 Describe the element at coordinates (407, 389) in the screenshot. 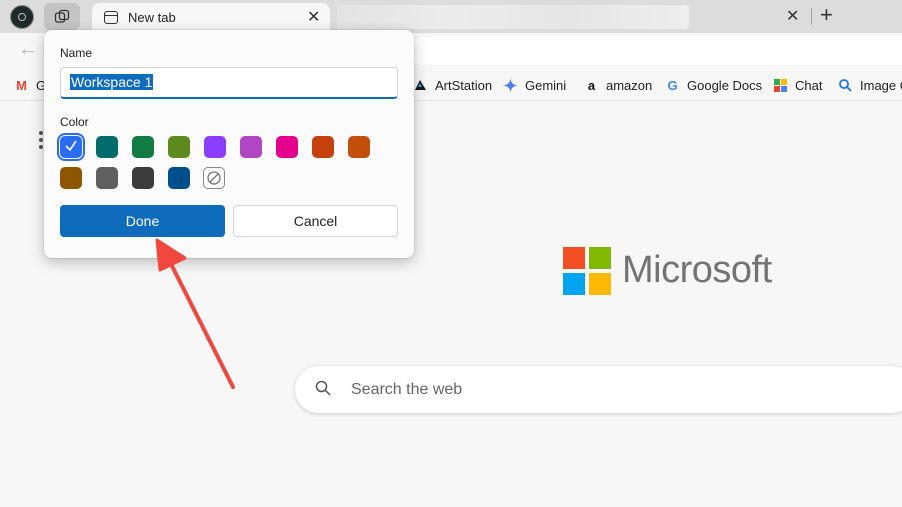

I see `search-placeholder: Search the web` at that location.